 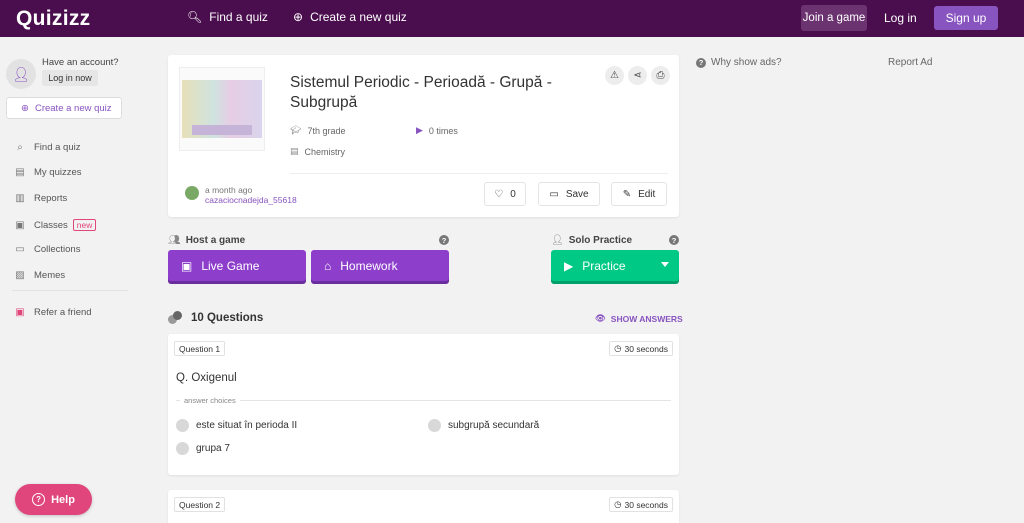 I want to click on host-game-label: 👥︎ Host a game, so click(x=207, y=240).